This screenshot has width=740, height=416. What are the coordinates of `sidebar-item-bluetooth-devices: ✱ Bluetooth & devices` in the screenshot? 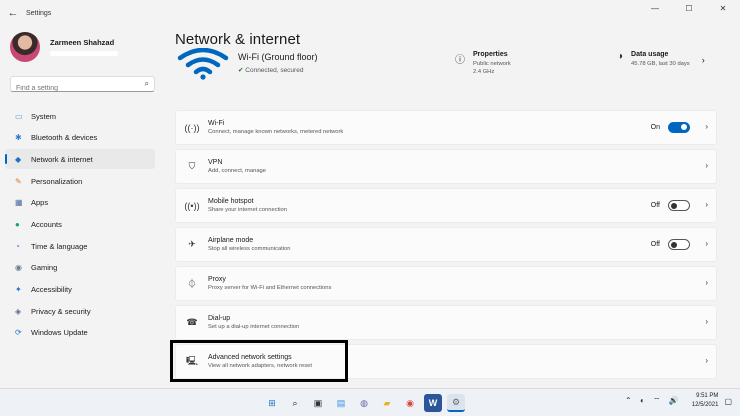 It's located at (80, 138).